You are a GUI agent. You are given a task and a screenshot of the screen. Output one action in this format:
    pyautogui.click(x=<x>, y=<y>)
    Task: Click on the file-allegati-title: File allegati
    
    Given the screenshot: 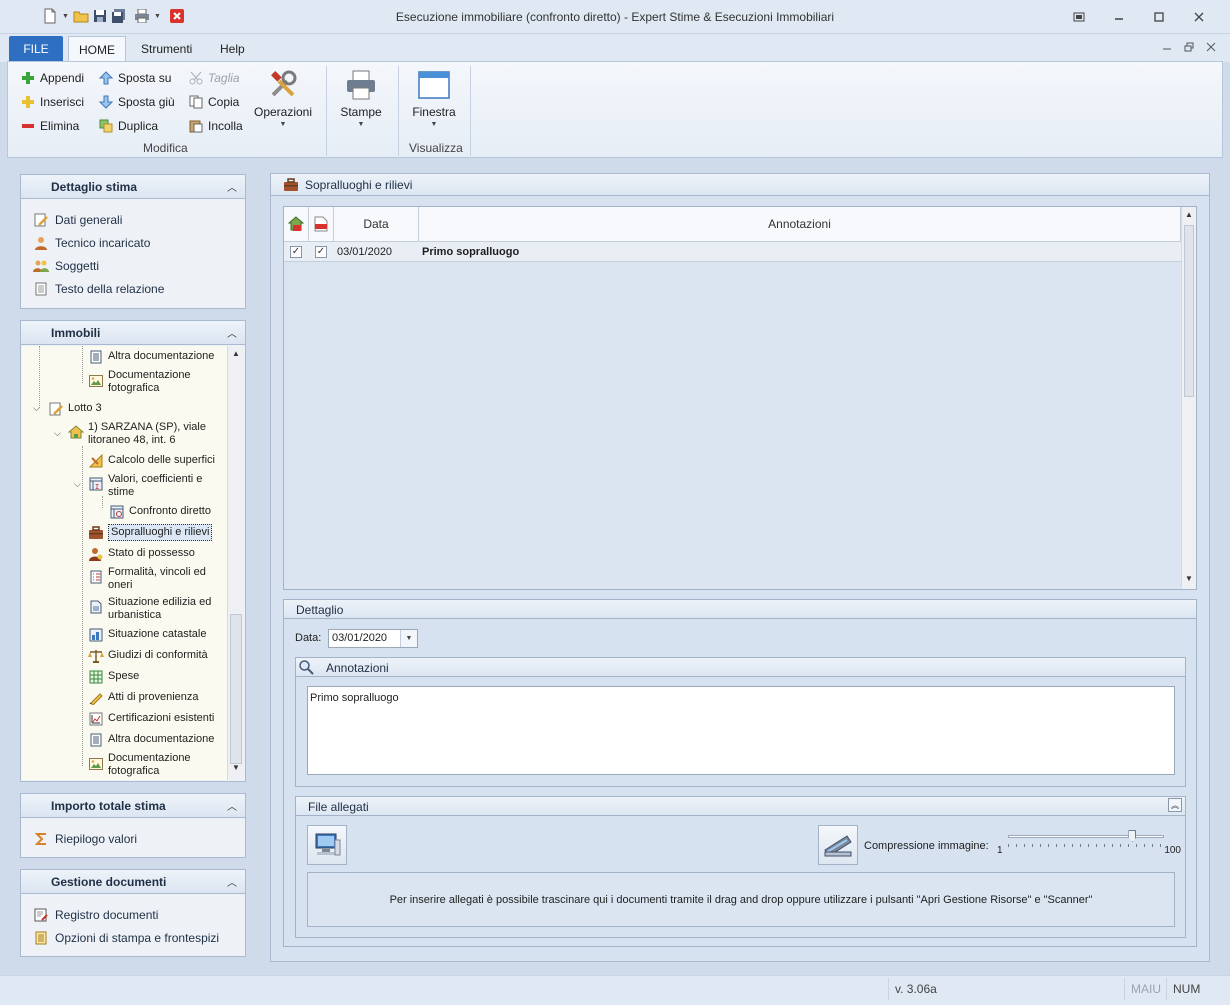 What is the action you would take?
    pyautogui.click(x=338, y=807)
    